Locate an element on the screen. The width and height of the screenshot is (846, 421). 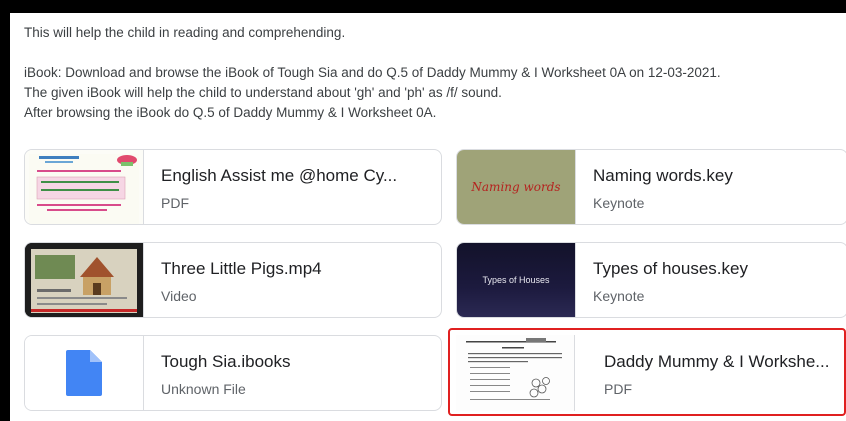
attachment-card-english-assist: English Assist me @home Cy... PDF is located at coordinates (233, 187).